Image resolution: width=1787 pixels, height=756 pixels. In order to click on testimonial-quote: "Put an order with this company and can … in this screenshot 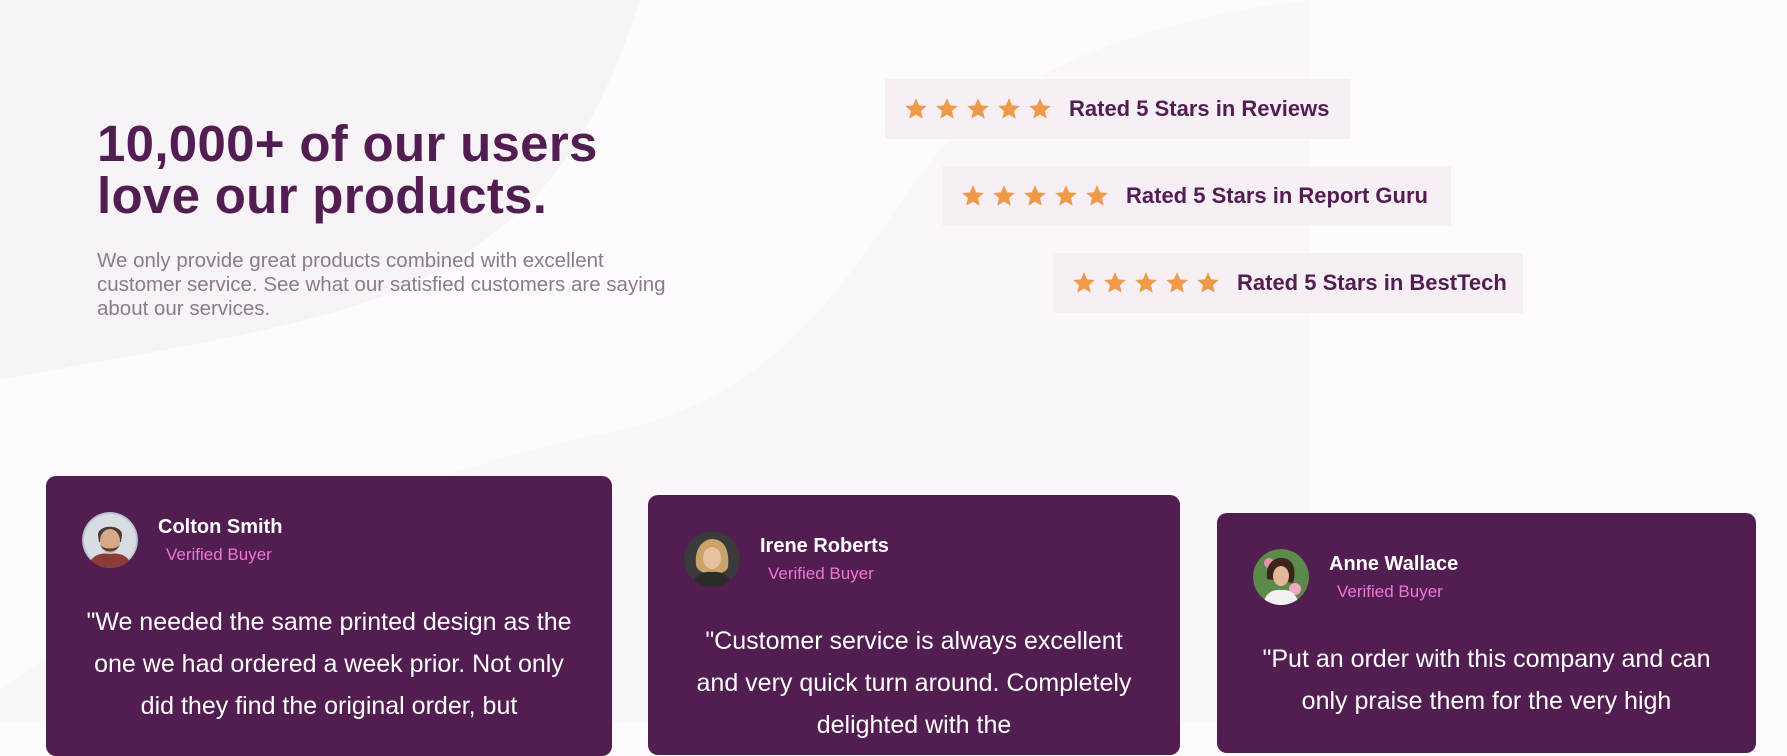, I will do `click(1486, 680)`.